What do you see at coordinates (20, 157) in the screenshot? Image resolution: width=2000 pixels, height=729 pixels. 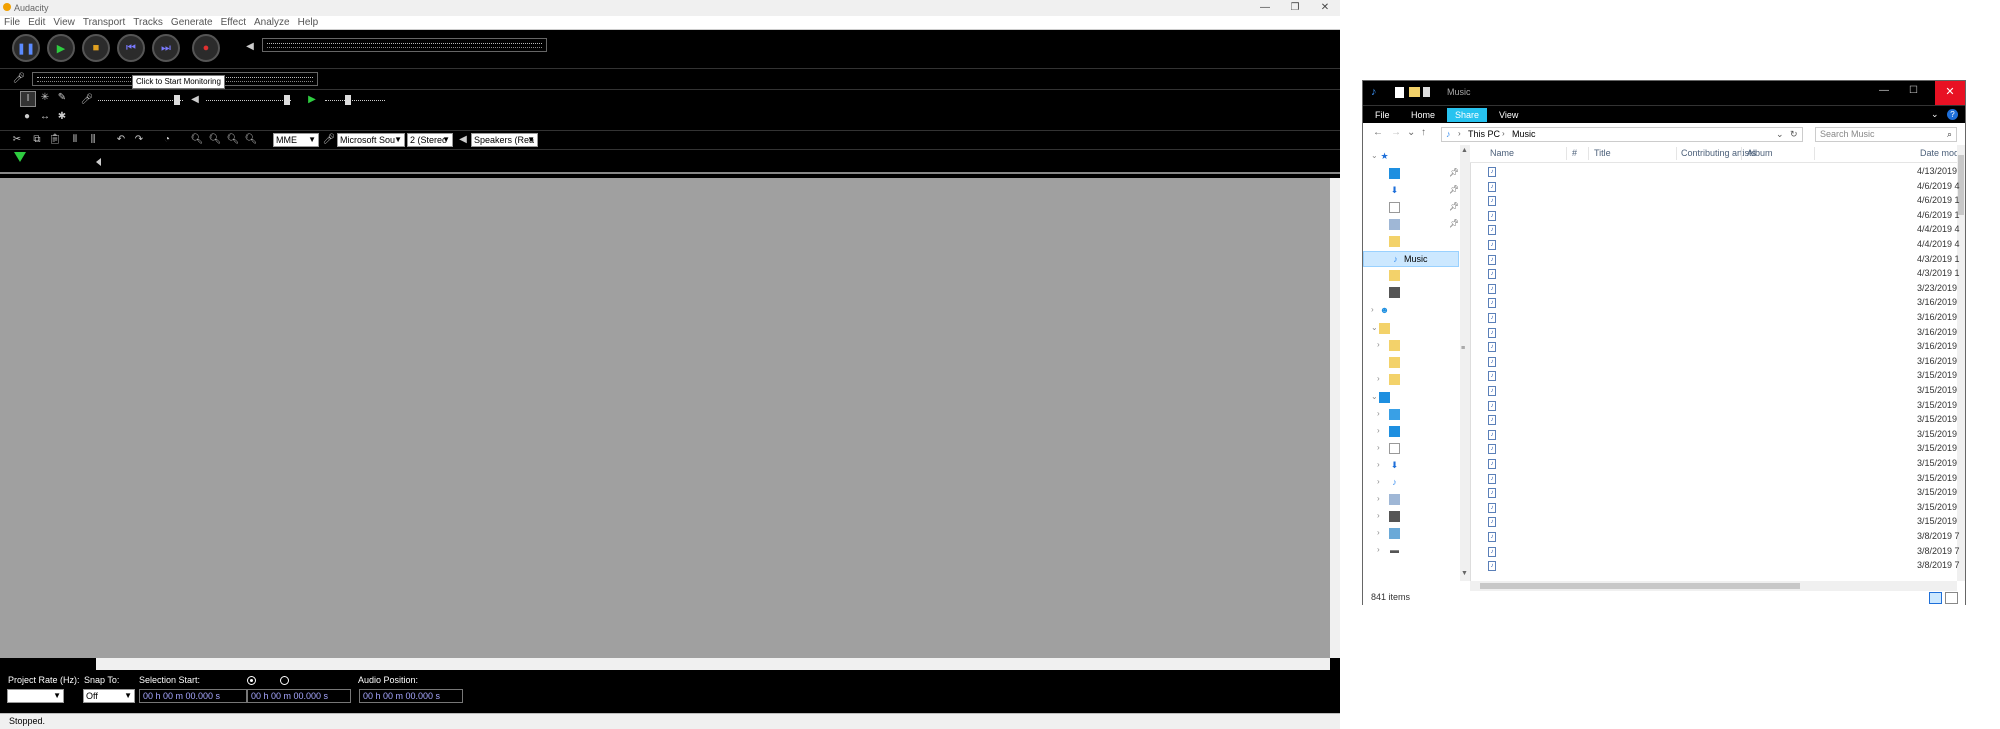 I see `play-head-icon` at bounding box center [20, 157].